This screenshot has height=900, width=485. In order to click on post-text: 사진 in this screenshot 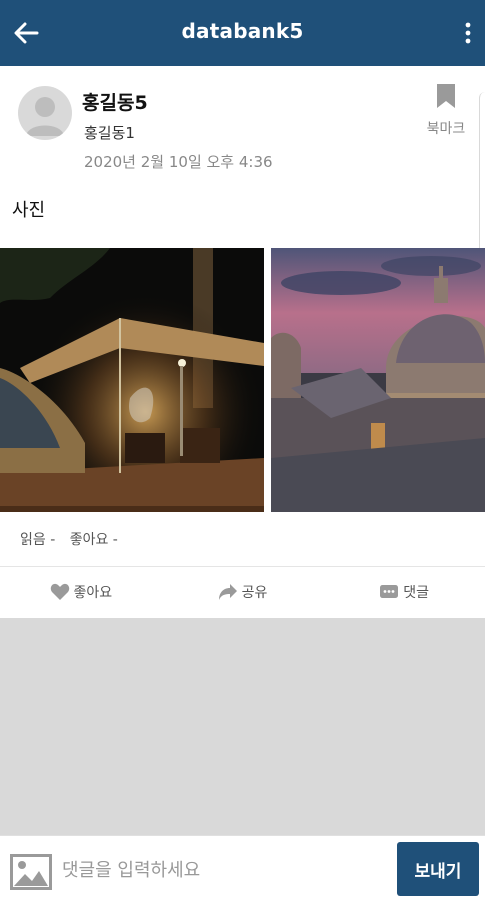, I will do `click(29, 210)`.